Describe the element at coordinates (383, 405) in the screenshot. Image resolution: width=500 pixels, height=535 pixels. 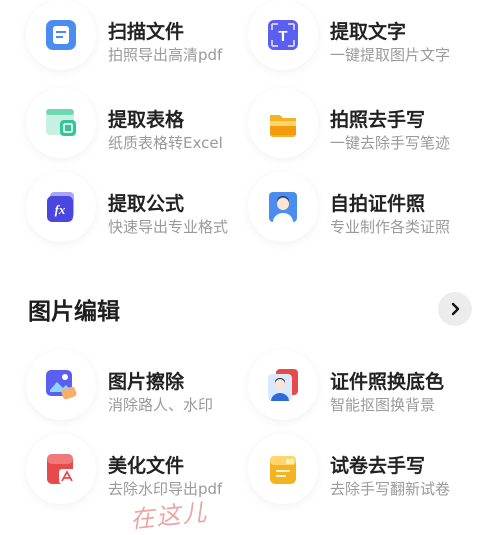
I see `tool-subtitle: 智能抠图换背景` at that location.